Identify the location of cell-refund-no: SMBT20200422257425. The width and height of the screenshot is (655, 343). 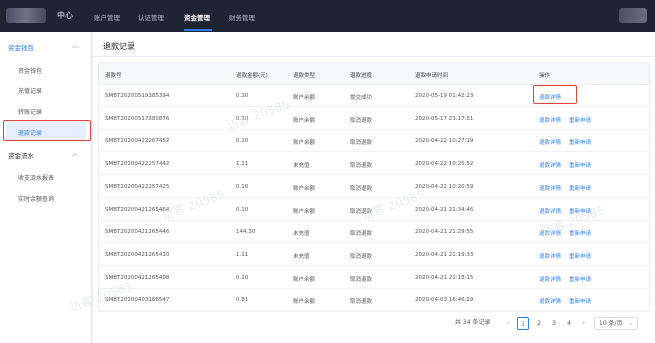
(137, 186).